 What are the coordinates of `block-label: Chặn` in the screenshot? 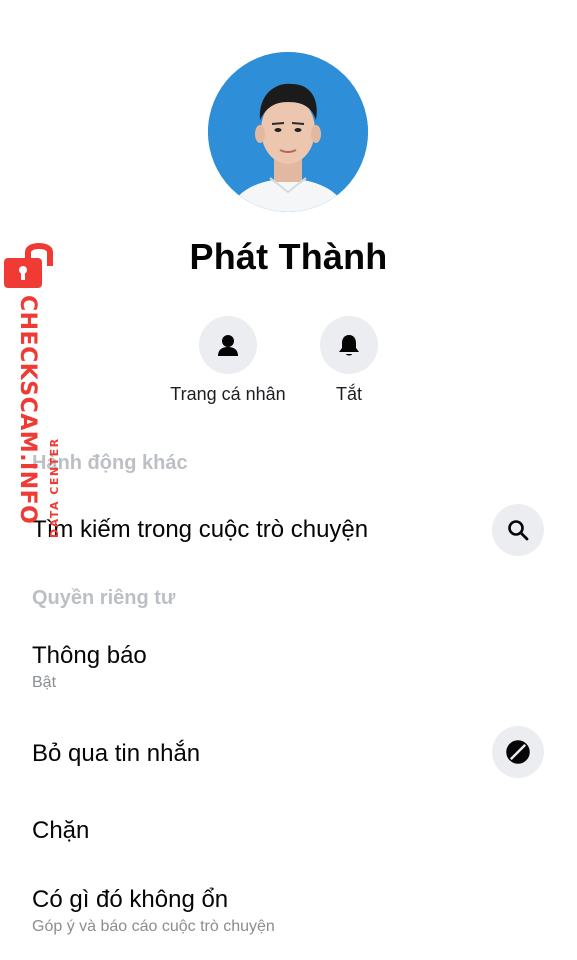 It's located at (61, 830).